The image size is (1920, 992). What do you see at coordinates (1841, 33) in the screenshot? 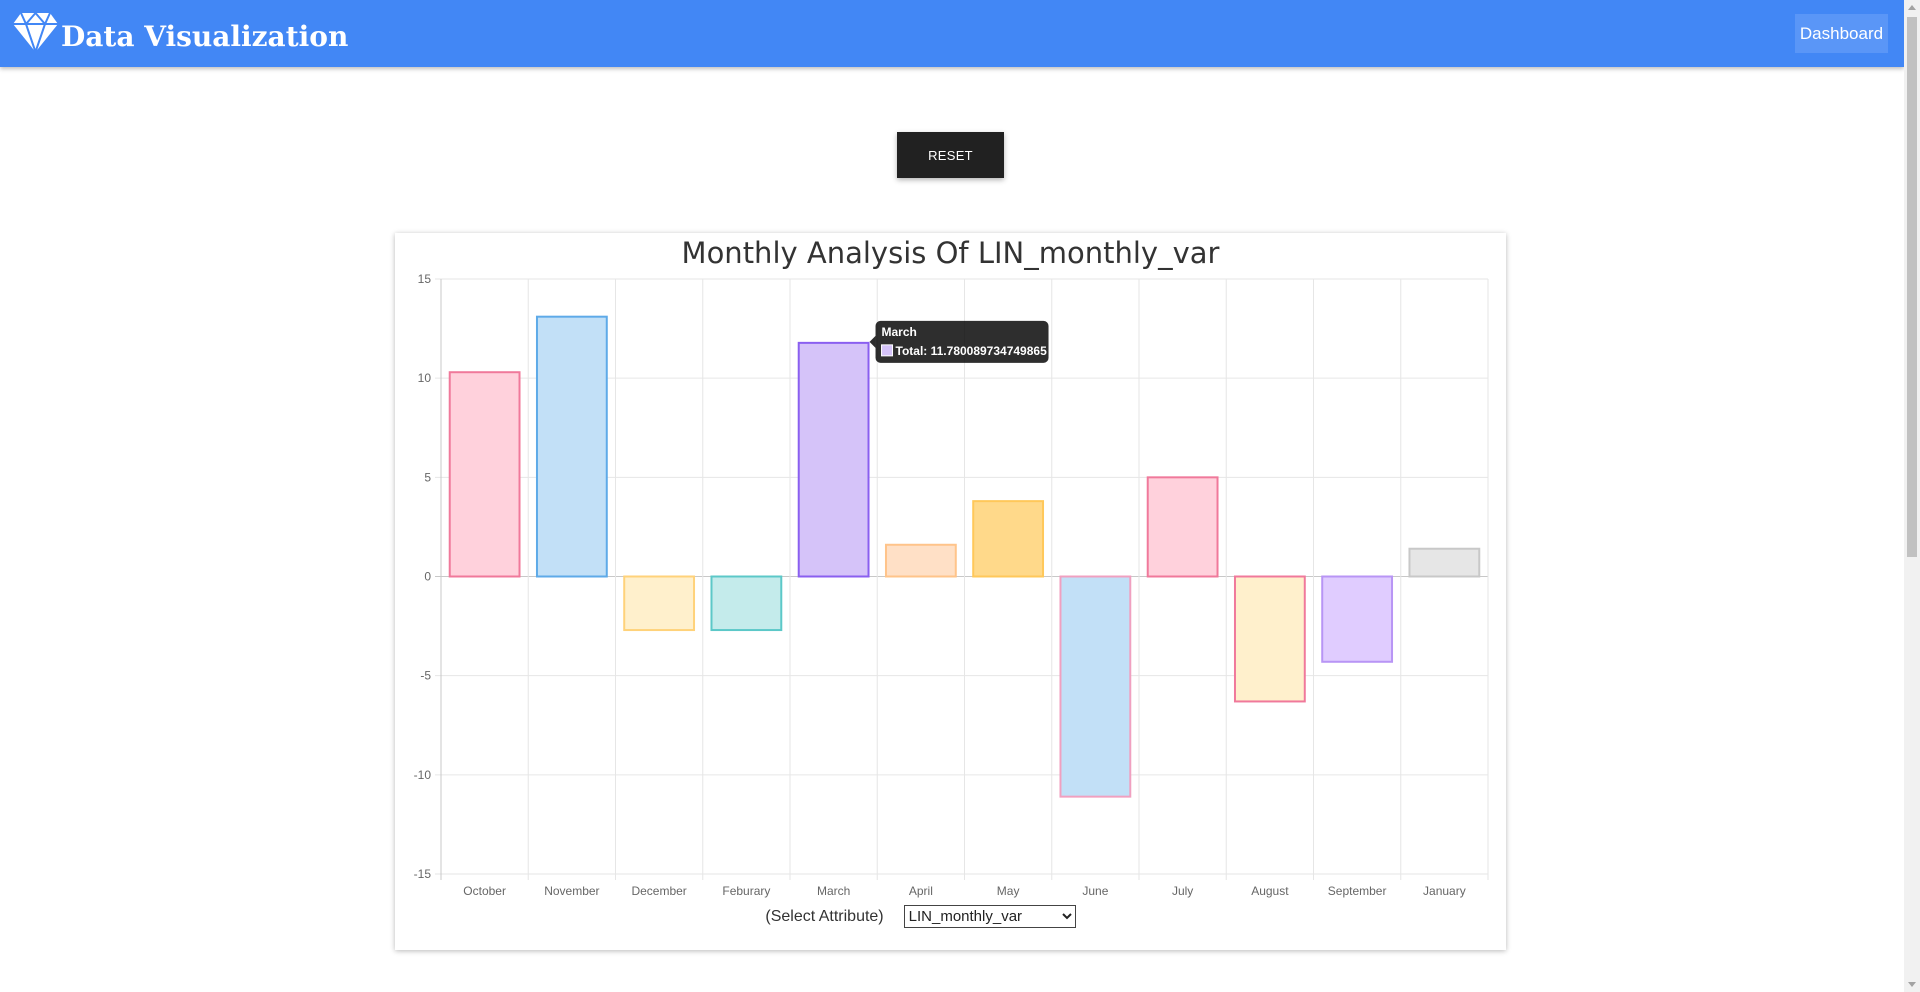
I see `dashboard-nav-button: Dashboard` at bounding box center [1841, 33].